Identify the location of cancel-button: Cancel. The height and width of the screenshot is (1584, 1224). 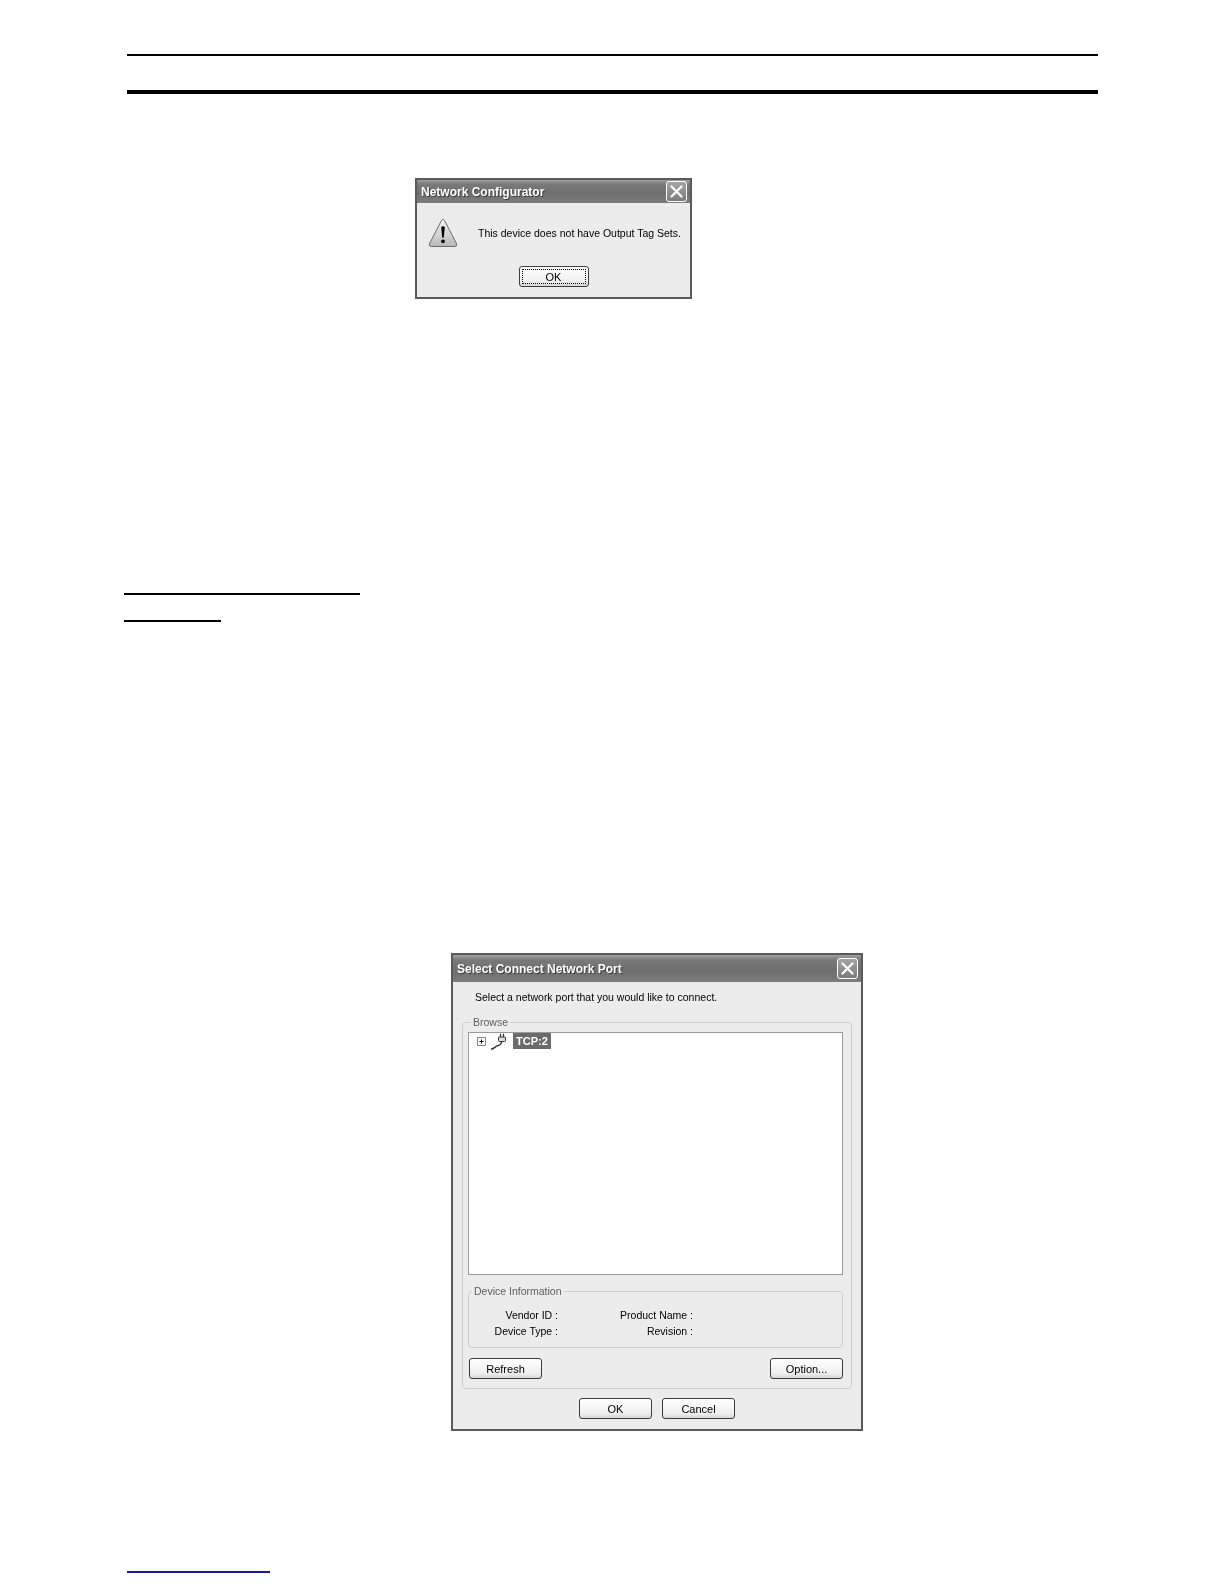
(698, 1408).